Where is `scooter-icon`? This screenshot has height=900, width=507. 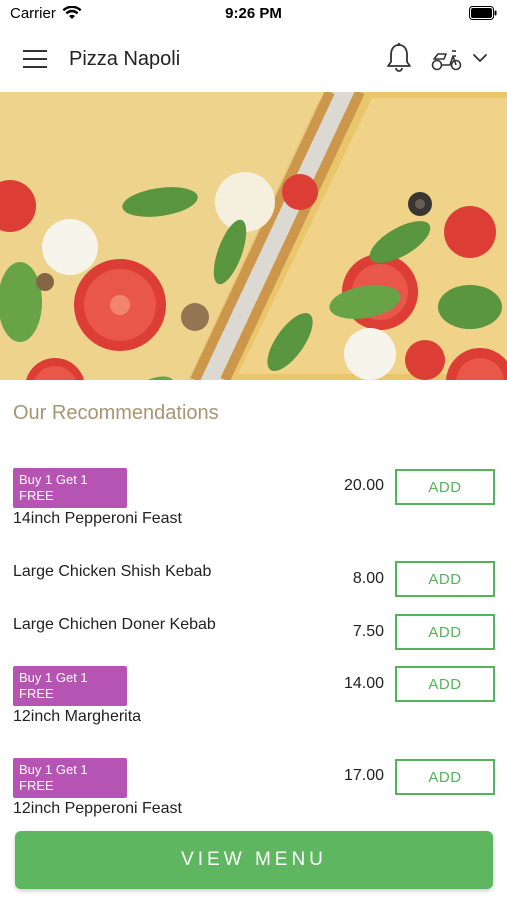
scooter-icon is located at coordinates (447, 59).